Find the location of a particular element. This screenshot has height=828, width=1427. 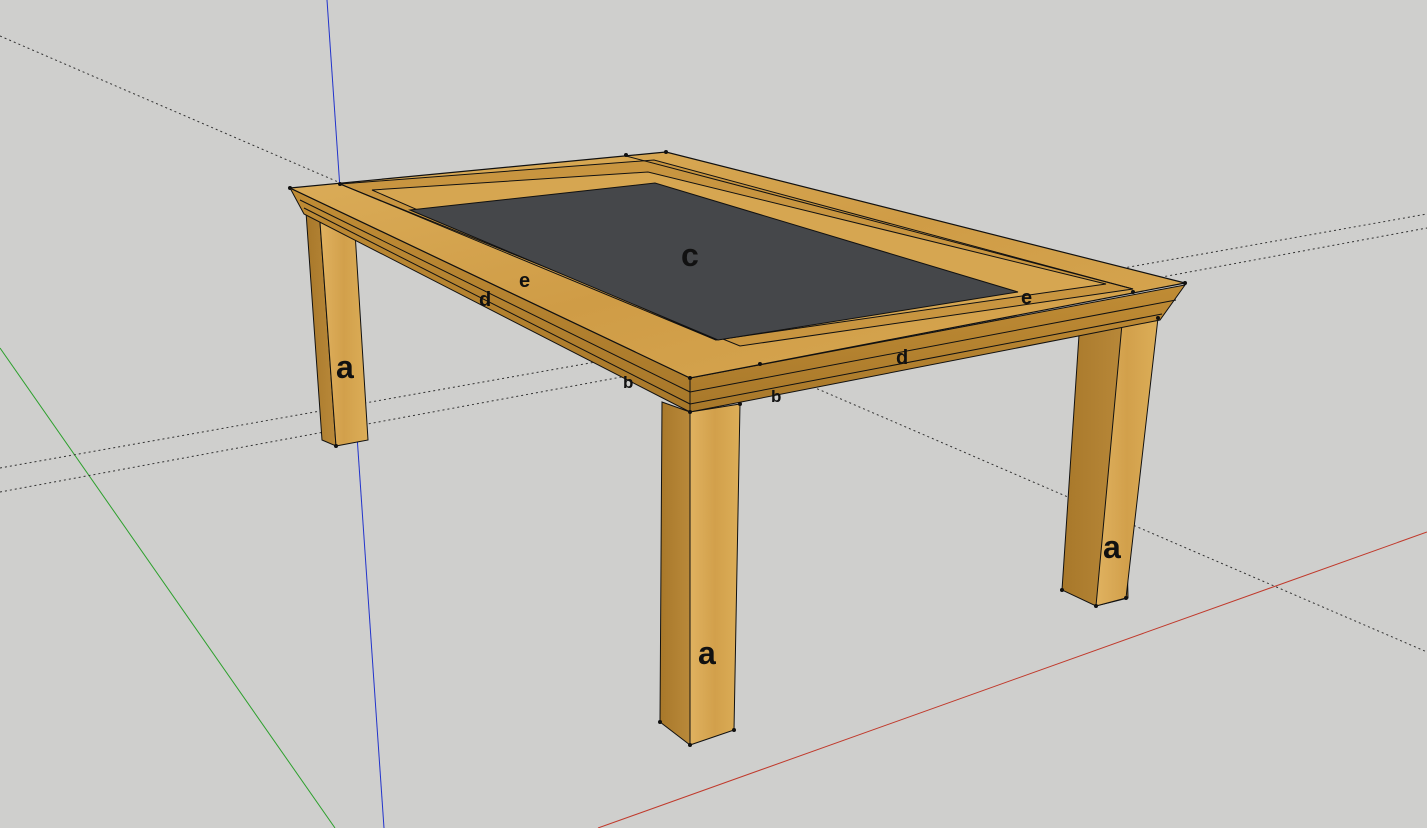

label-rail-d-right: d is located at coordinates (902, 358).